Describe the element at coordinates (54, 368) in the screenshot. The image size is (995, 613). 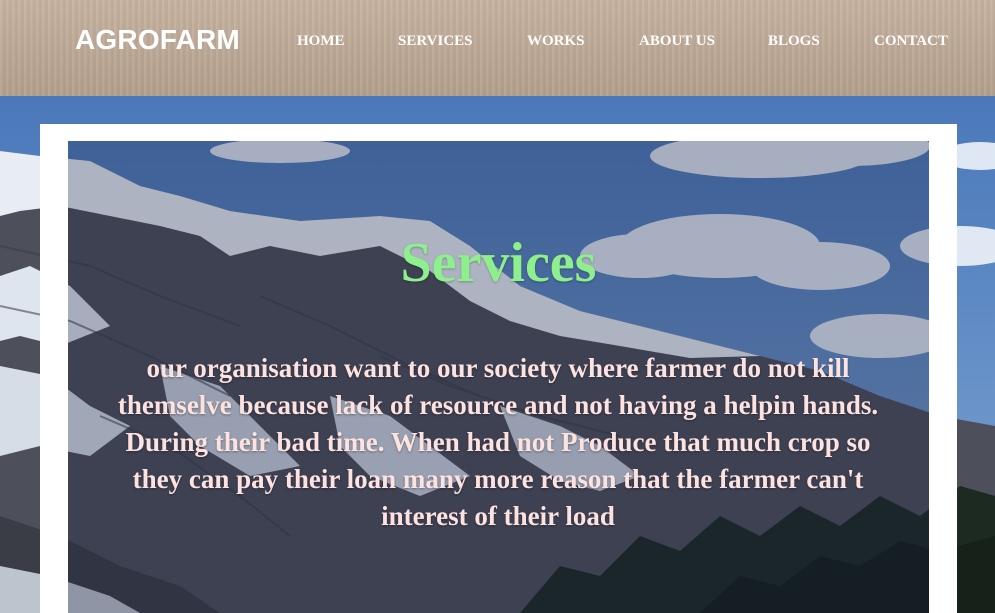
I see `card-border-left` at that location.